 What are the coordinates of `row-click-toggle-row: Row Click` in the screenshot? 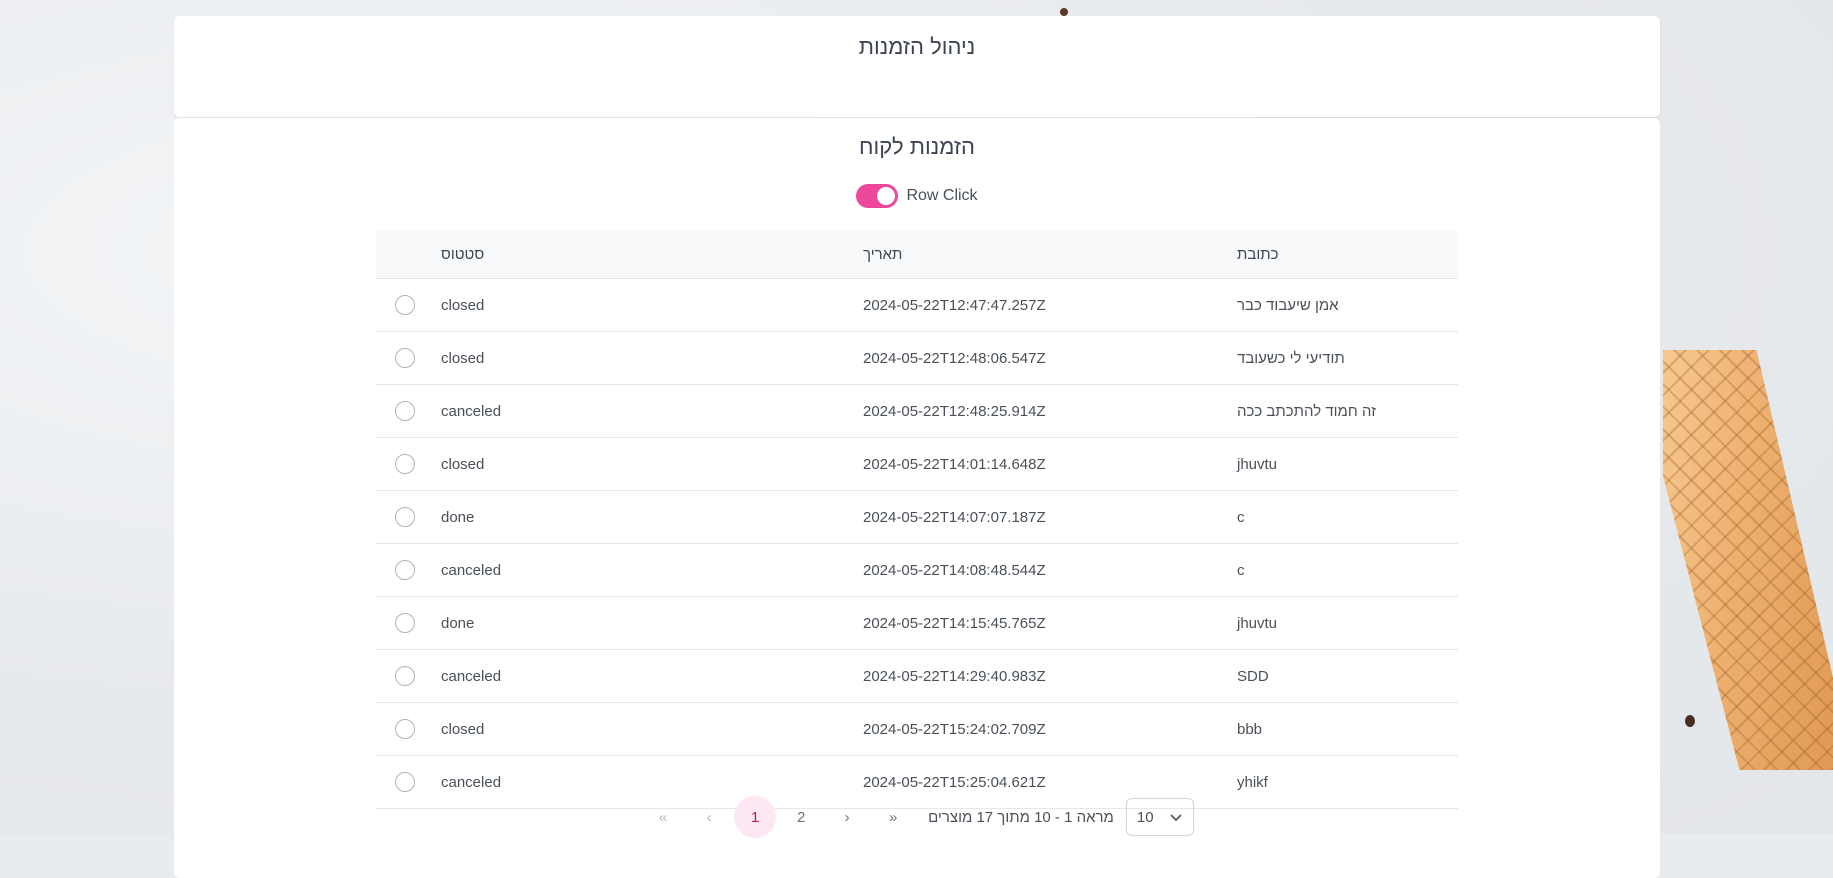 It's located at (917, 196).